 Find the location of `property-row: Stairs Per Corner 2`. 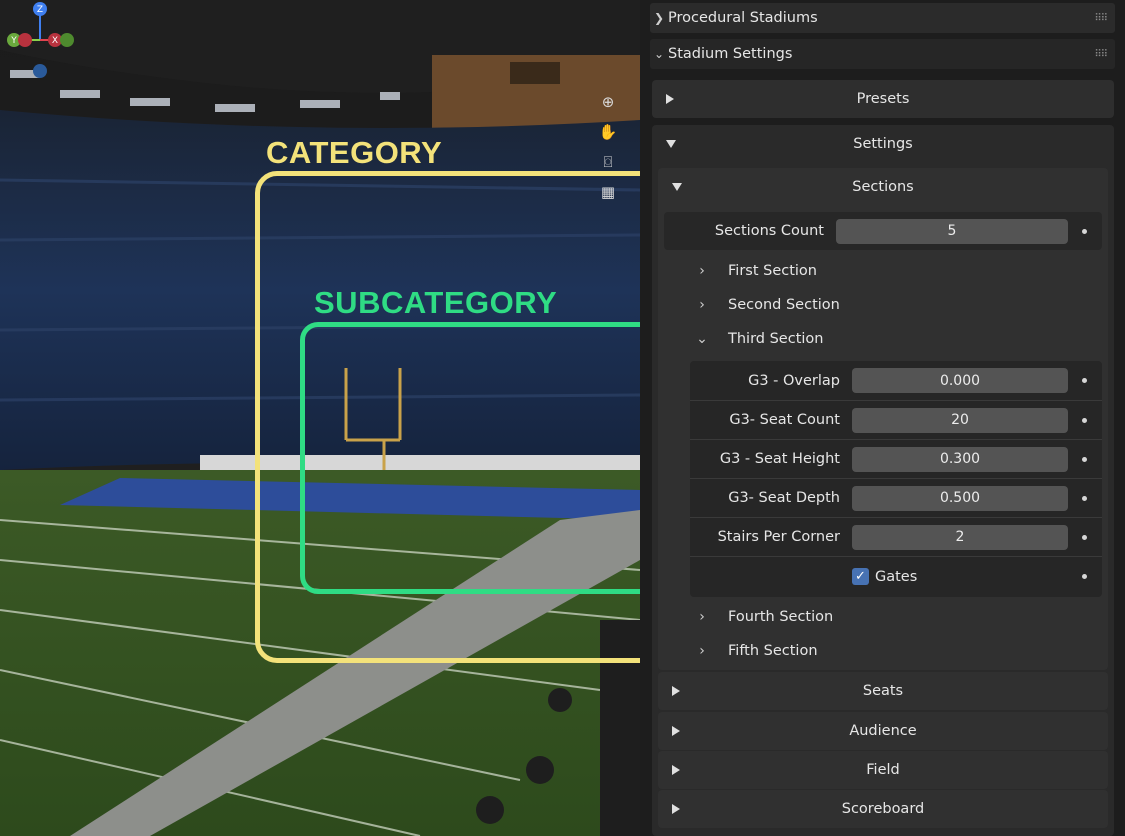

property-row: Stairs Per Corner 2 is located at coordinates (896, 536).